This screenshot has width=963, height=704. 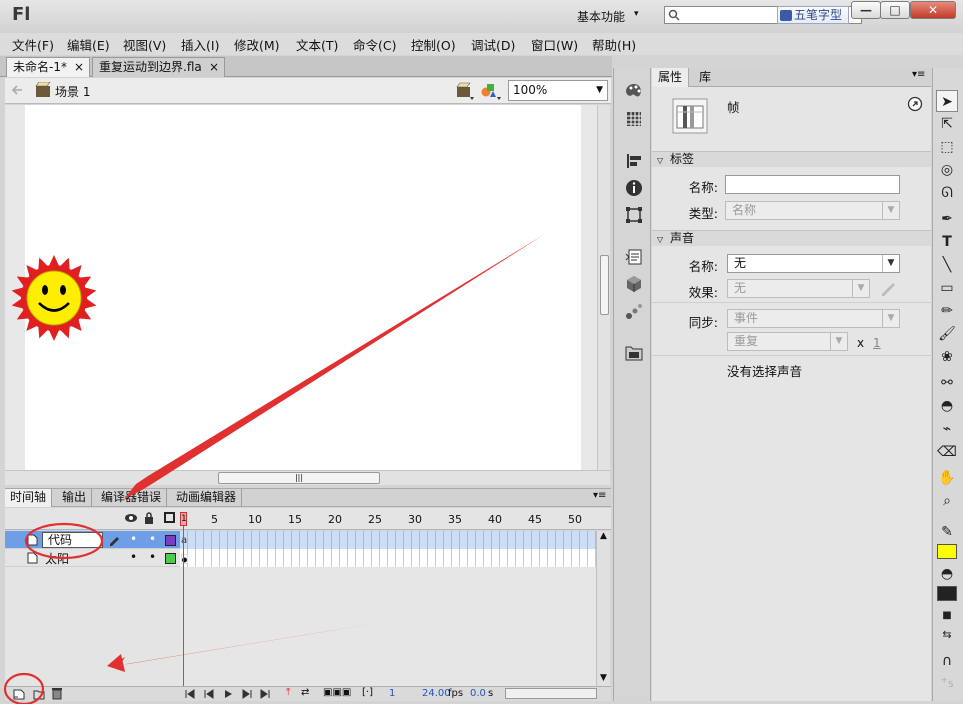 What do you see at coordinates (57, 558) in the screenshot?
I see `layer-name: 太阳` at bounding box center [57, 558].